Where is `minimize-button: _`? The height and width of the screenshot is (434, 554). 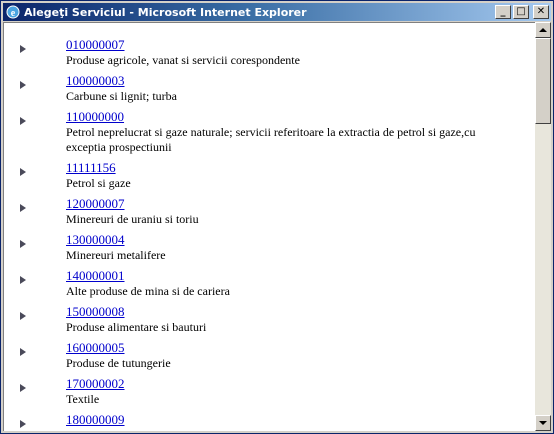 minimize-button: _ is located at coordinates (503, 12).